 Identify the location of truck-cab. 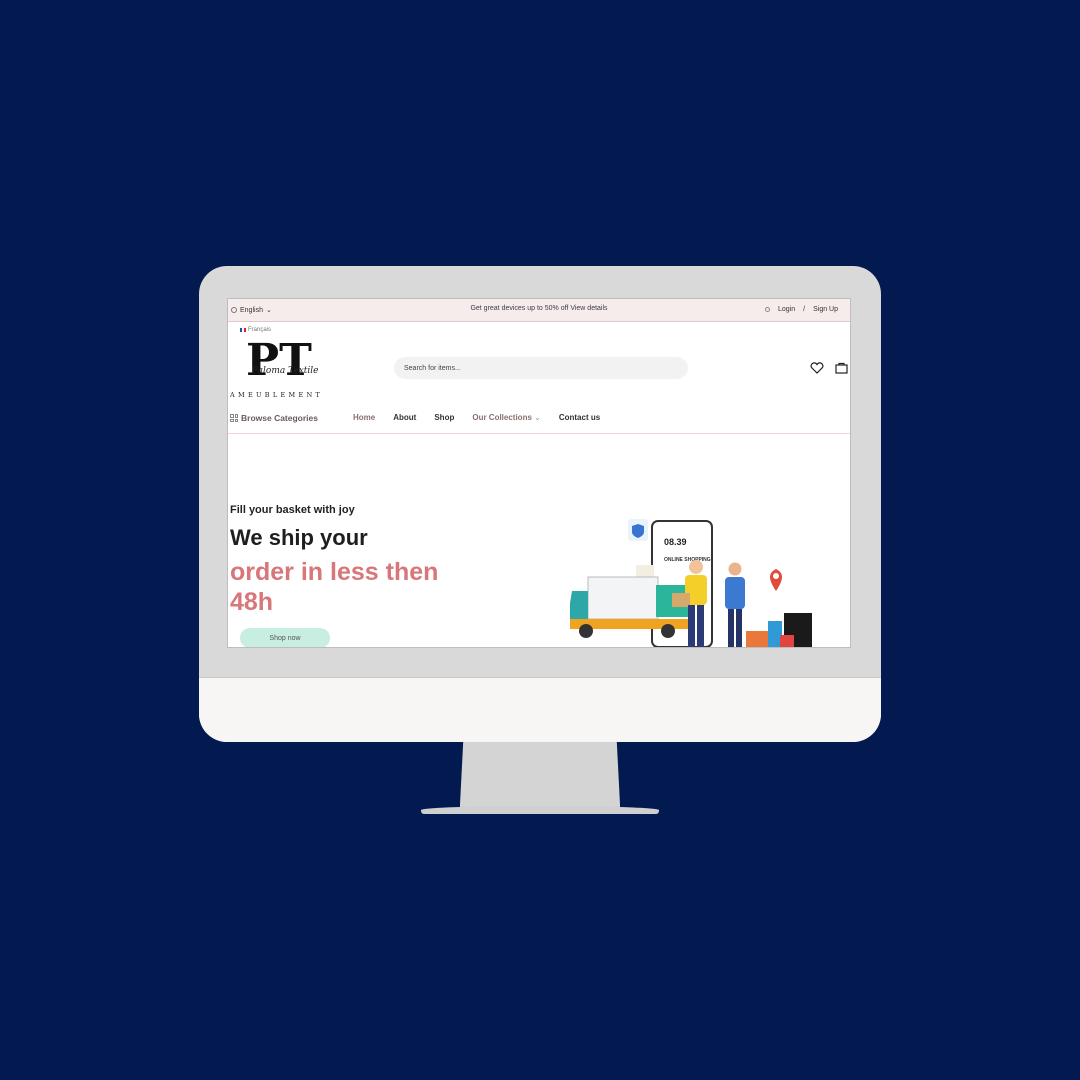
(579, 607).